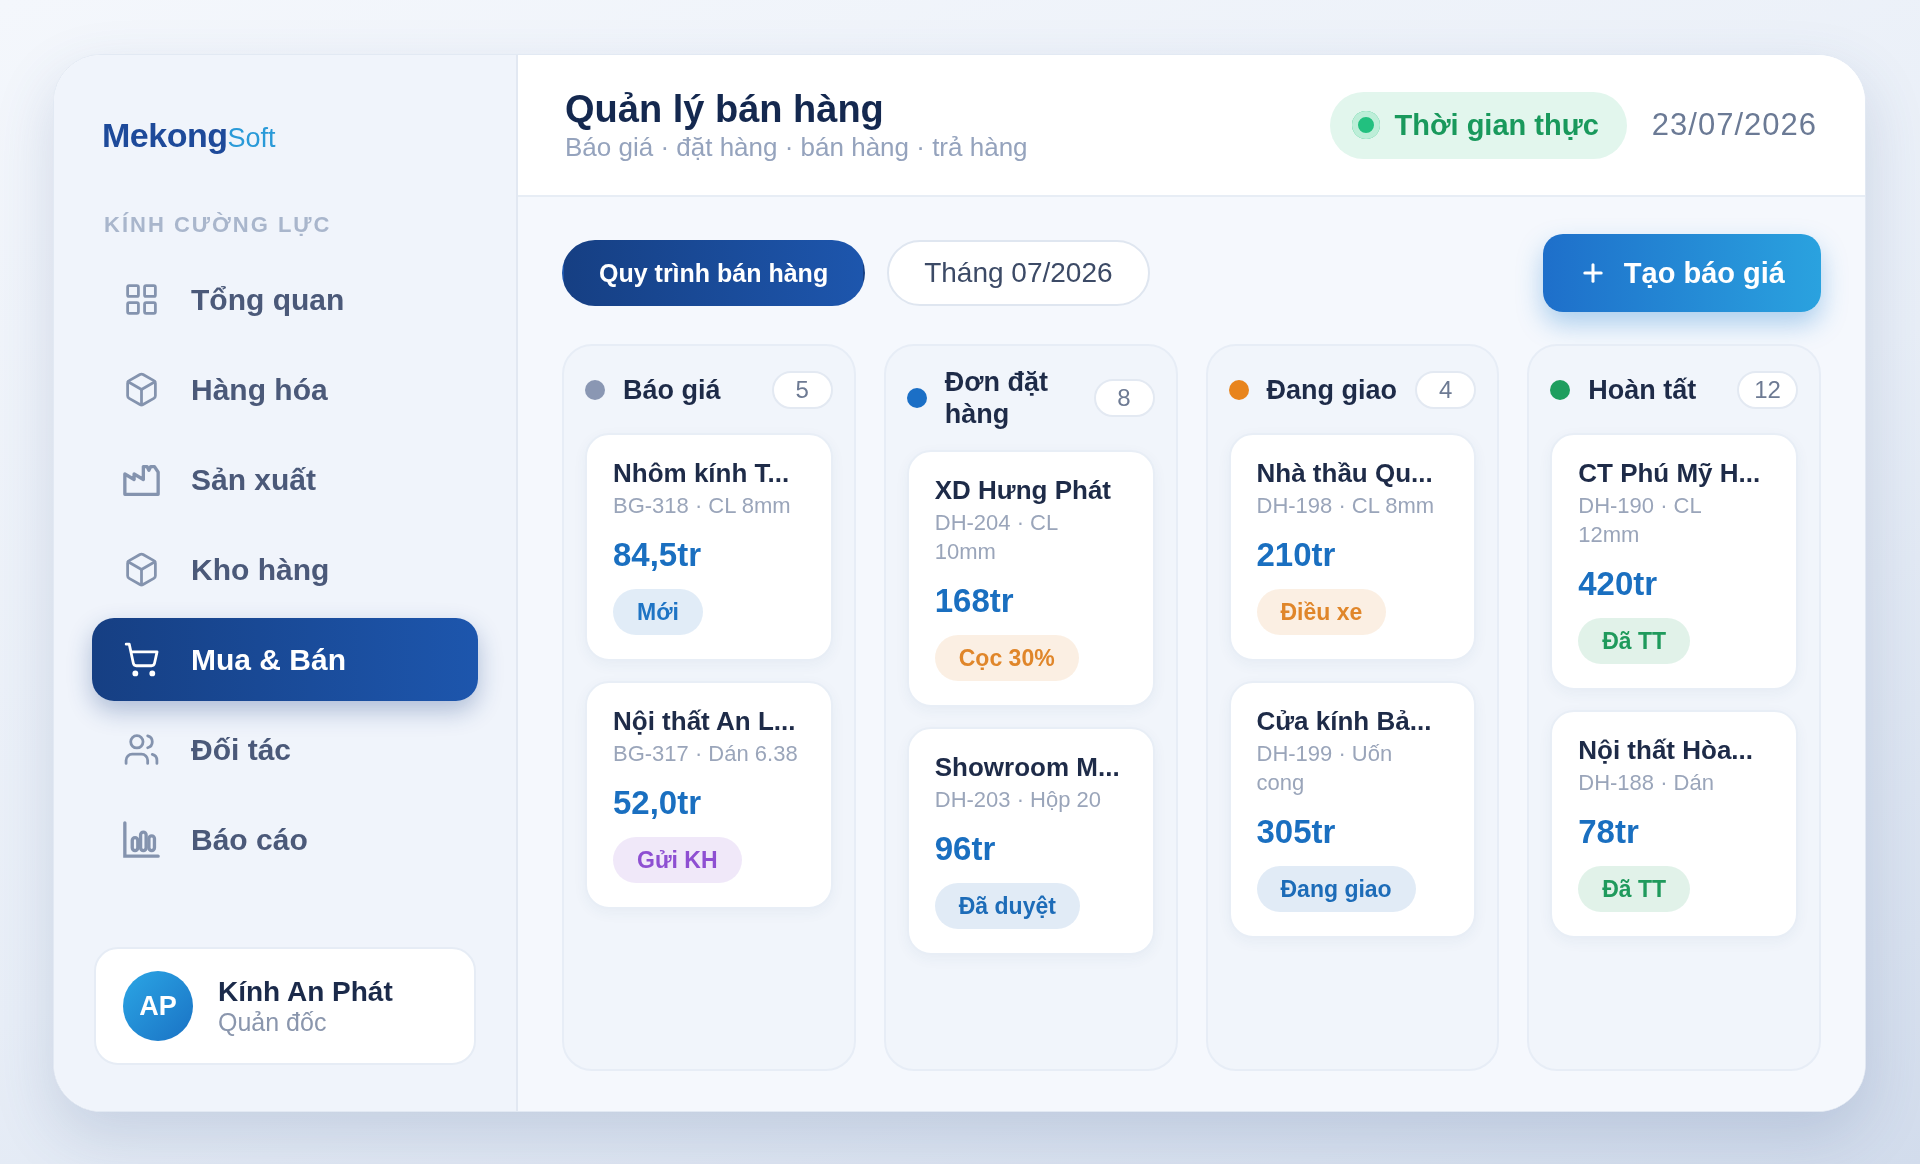  Describe the element at coordinates (1643, 389) in the screenshot. I see `column-title: Hoàn tất` at that location.